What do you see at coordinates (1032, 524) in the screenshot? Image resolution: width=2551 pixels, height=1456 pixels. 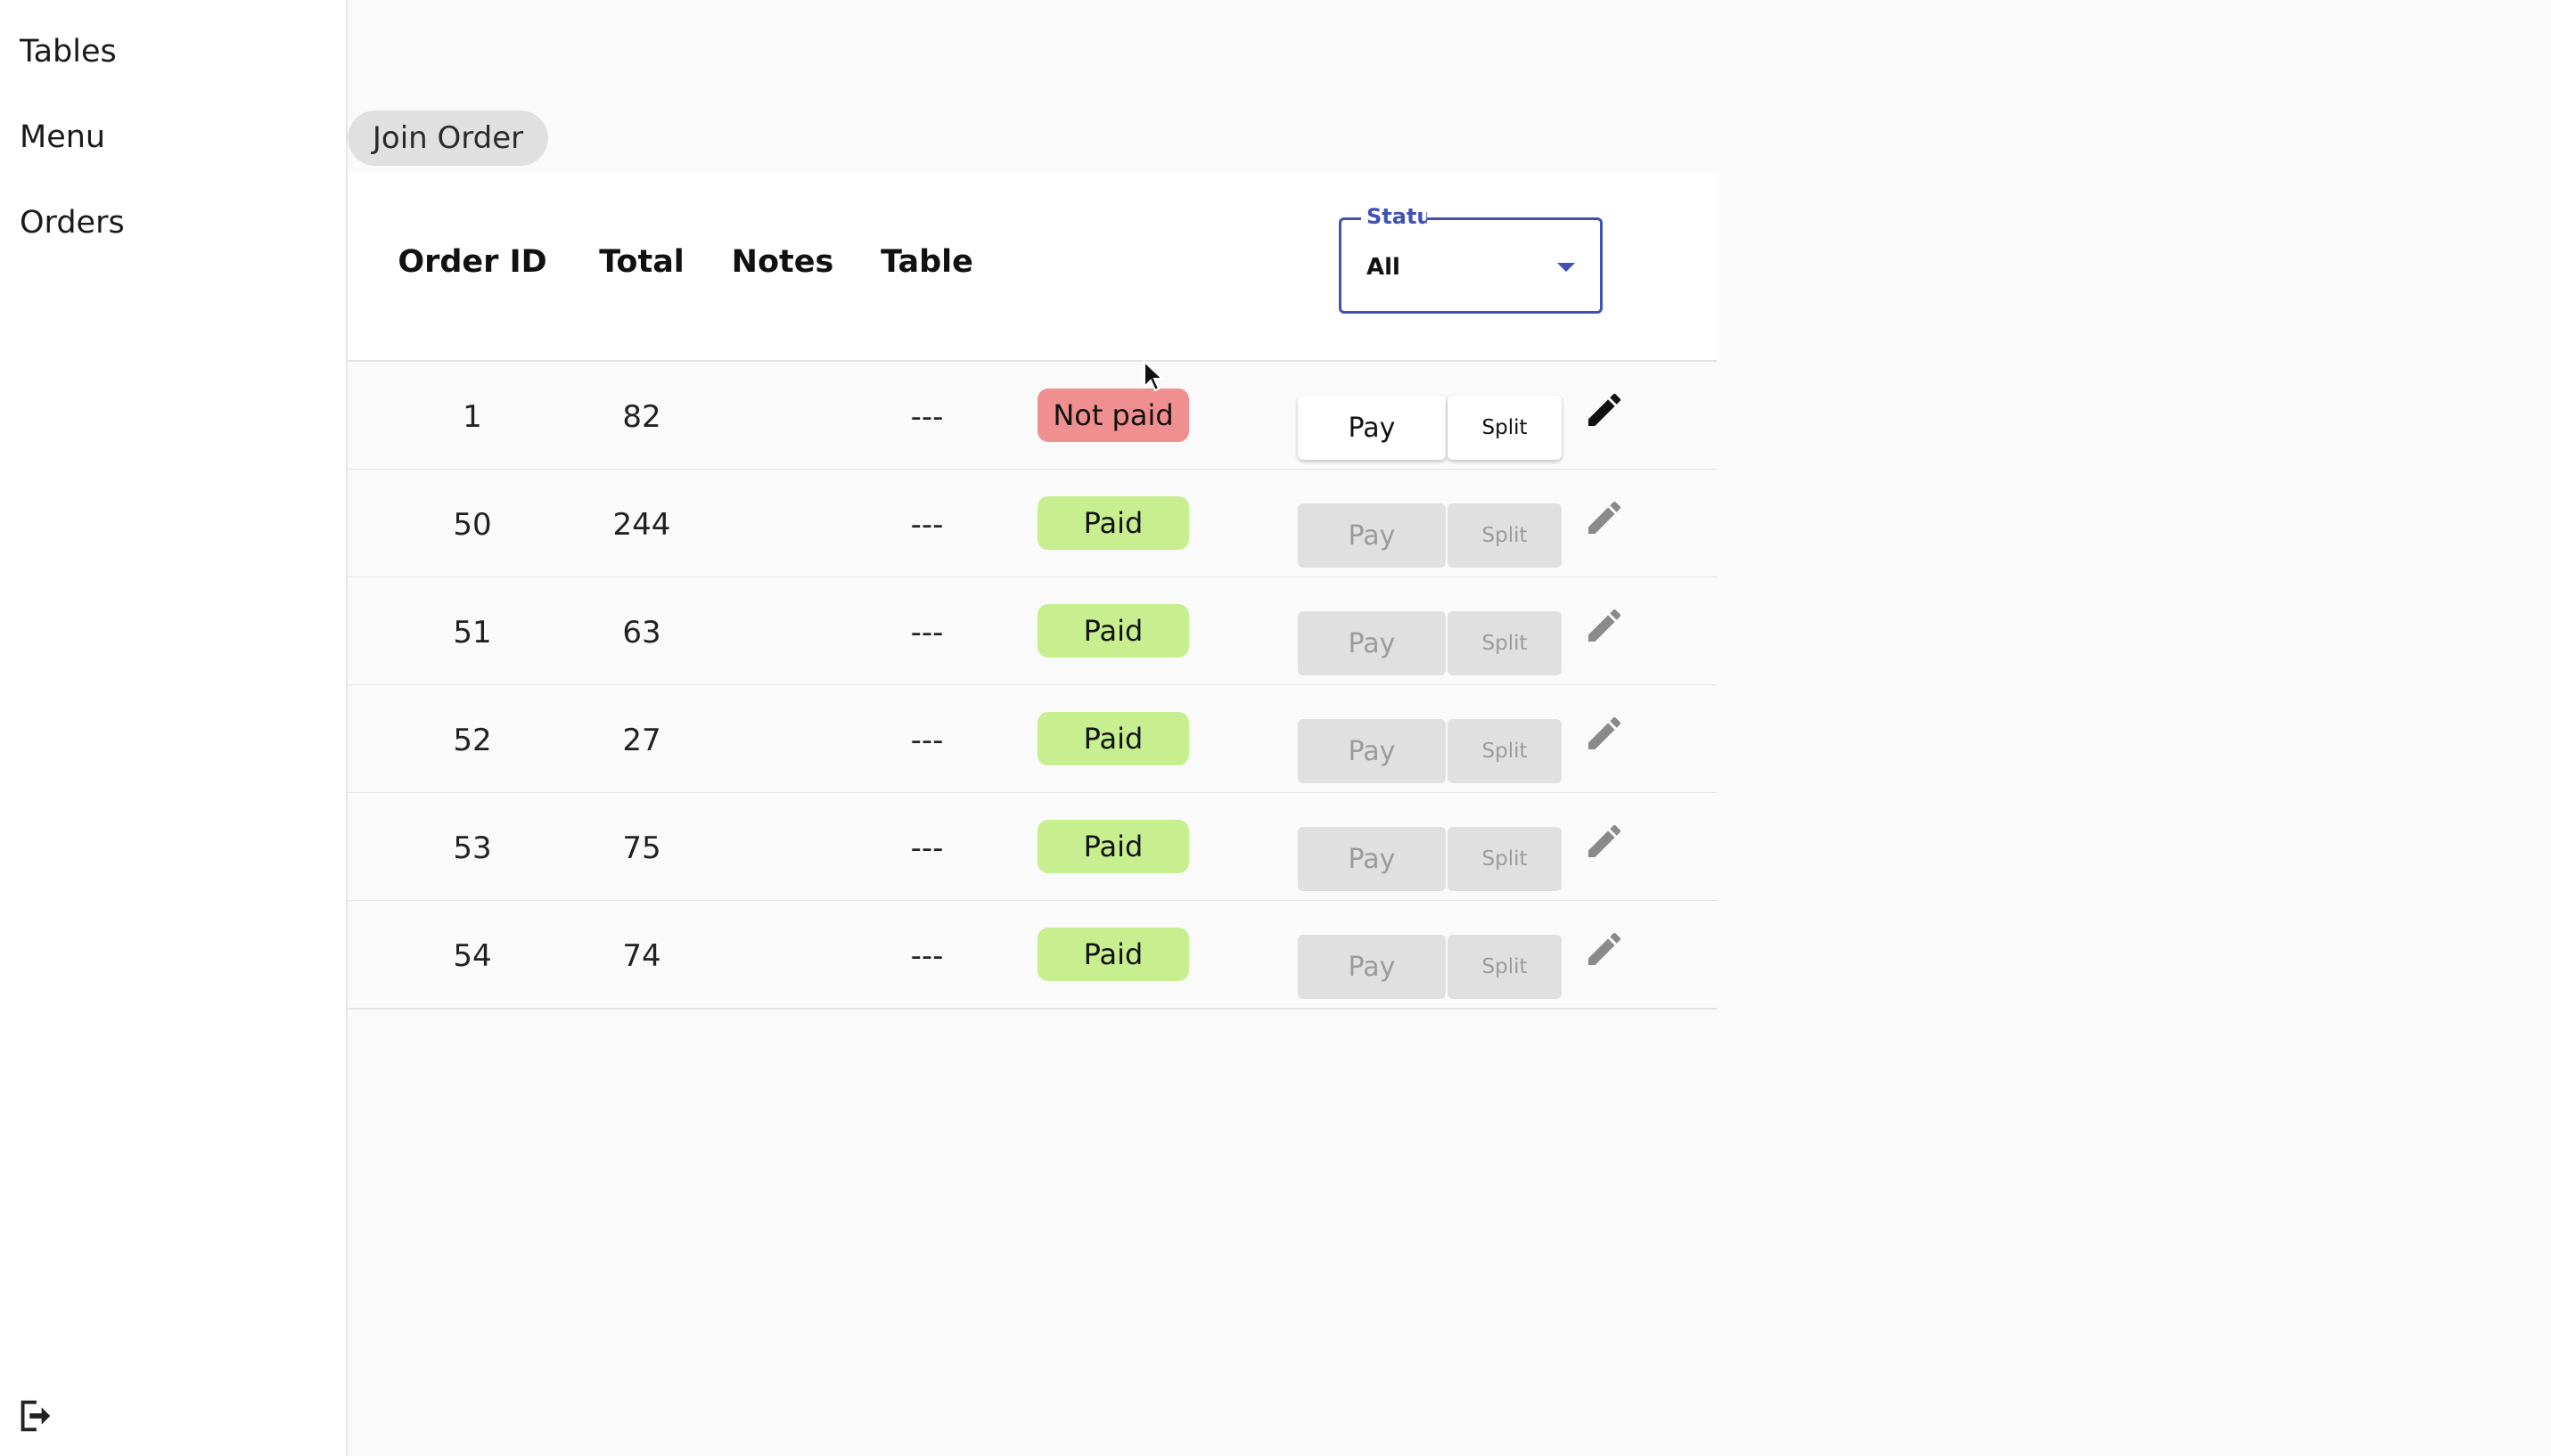 I see `table-row: 50 244 --- Paid Pay Split` at bounding box center [1032, 524].